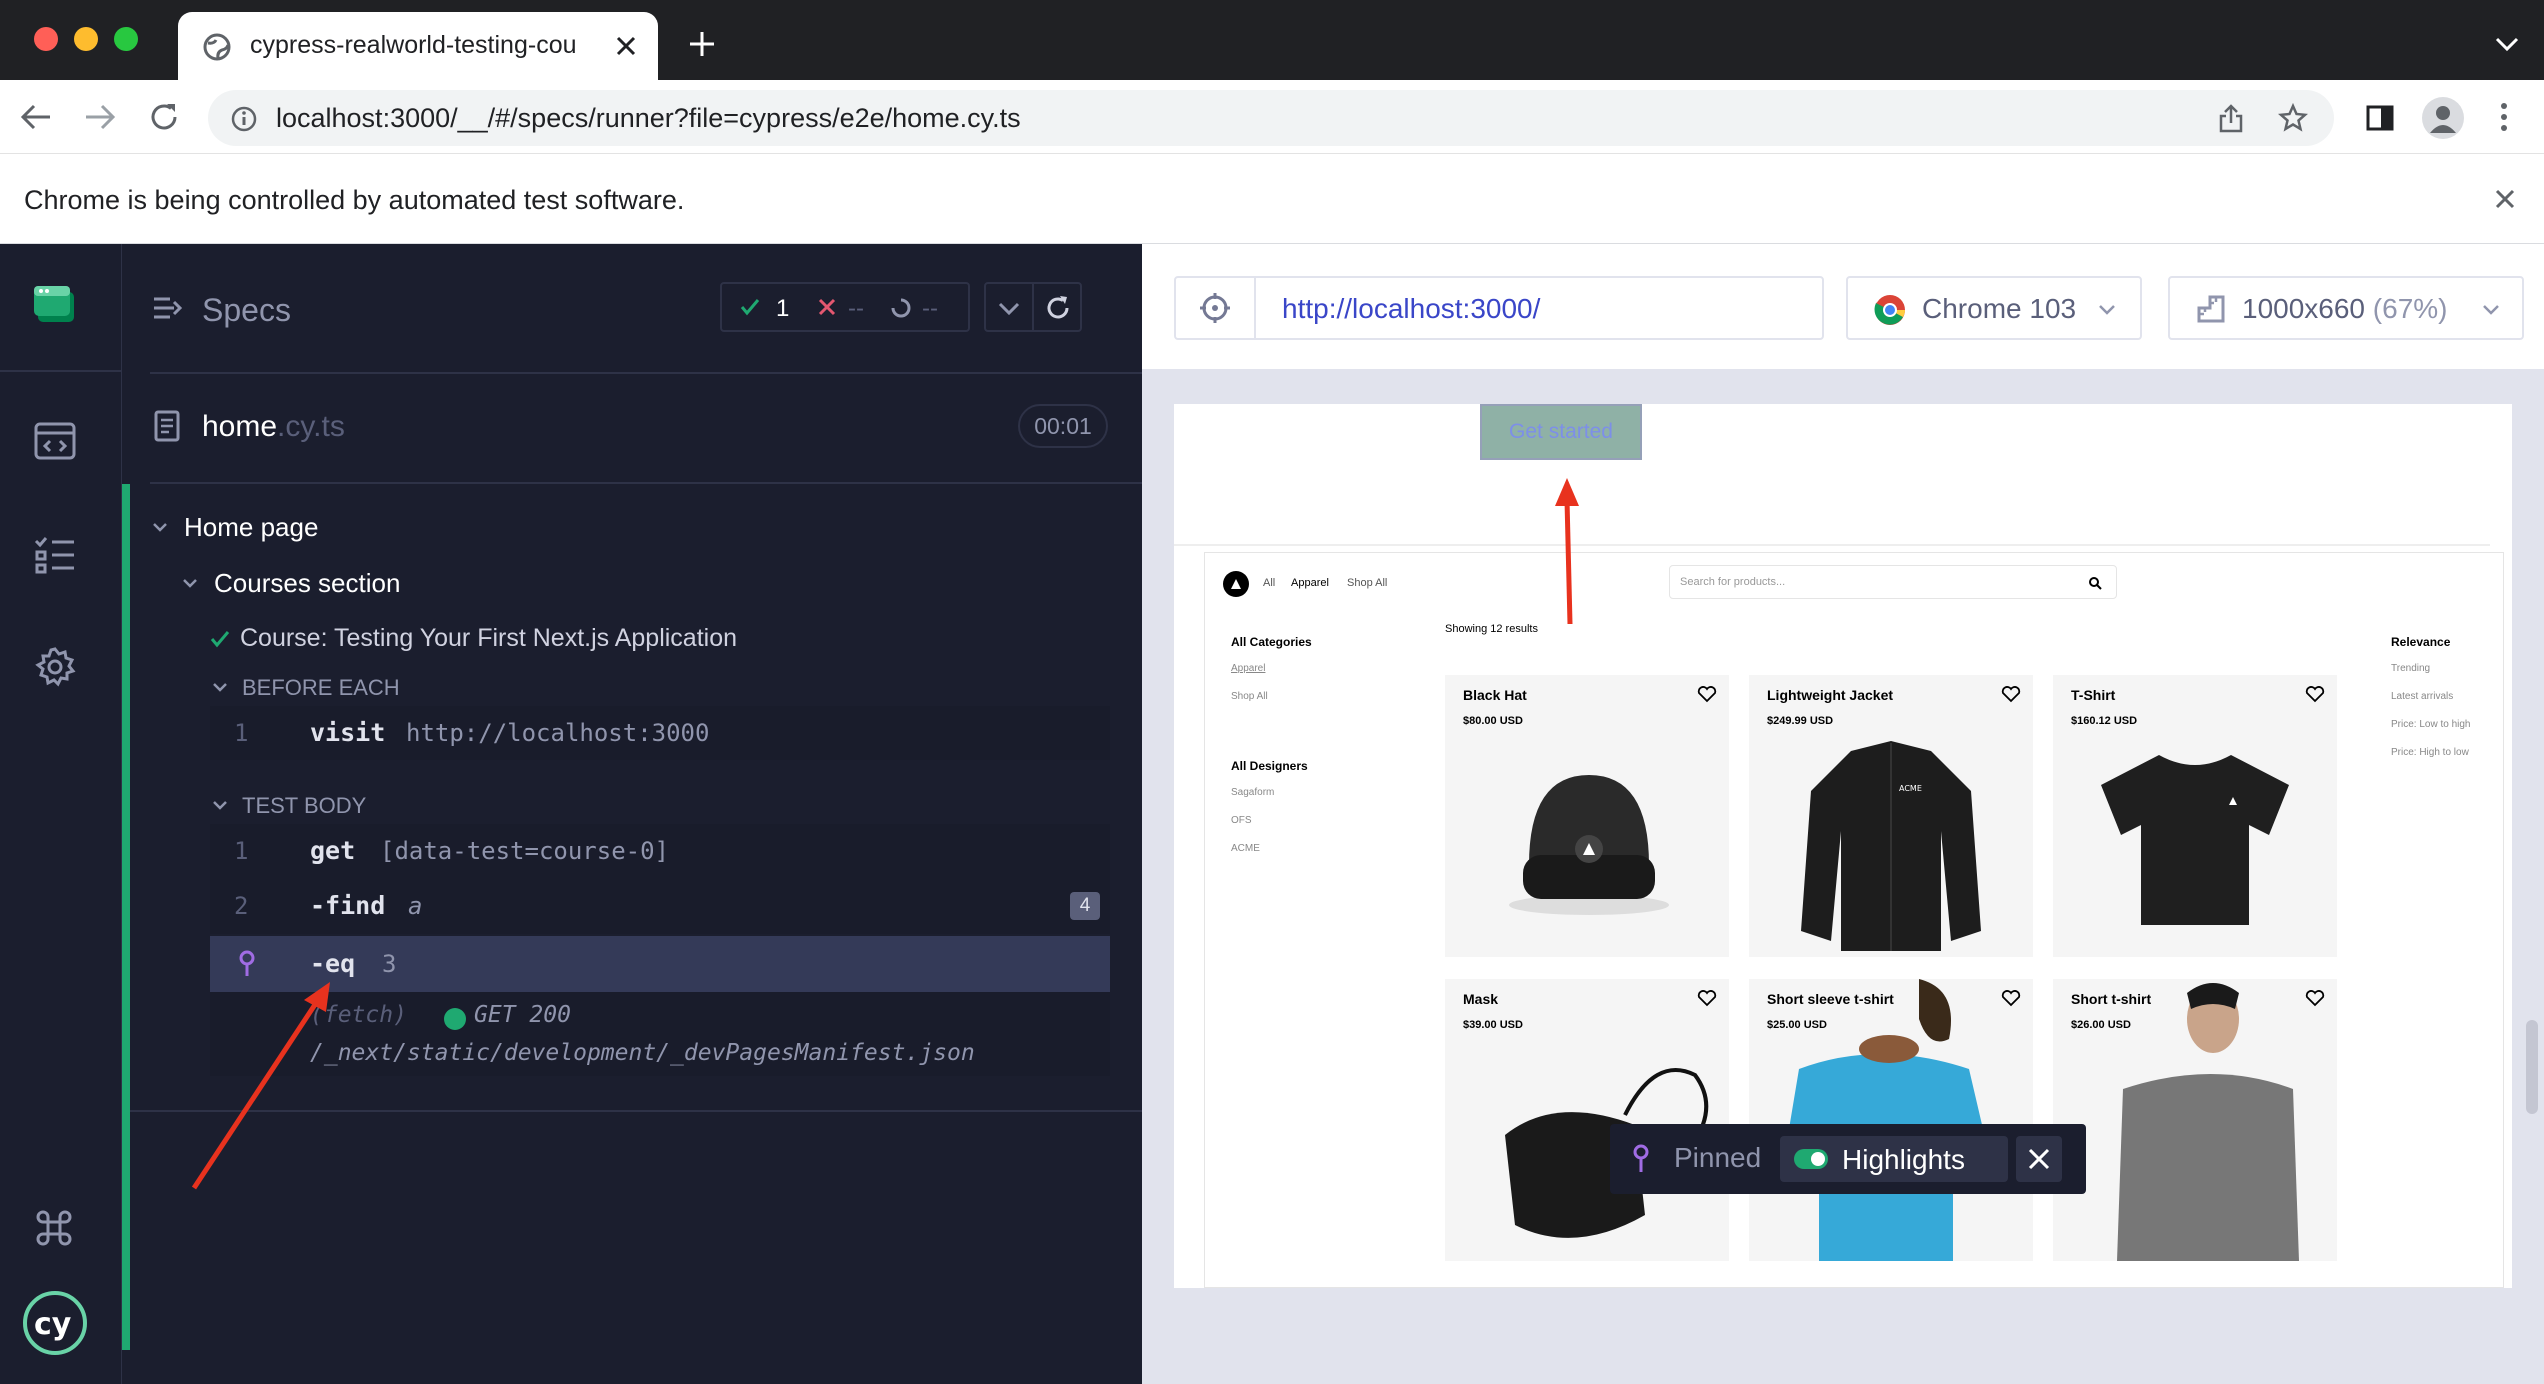  Describe the element at coordinates (660, 851) in the screenshot. I see `command-row-get: 1 get [data-test=course-0]` at that location.